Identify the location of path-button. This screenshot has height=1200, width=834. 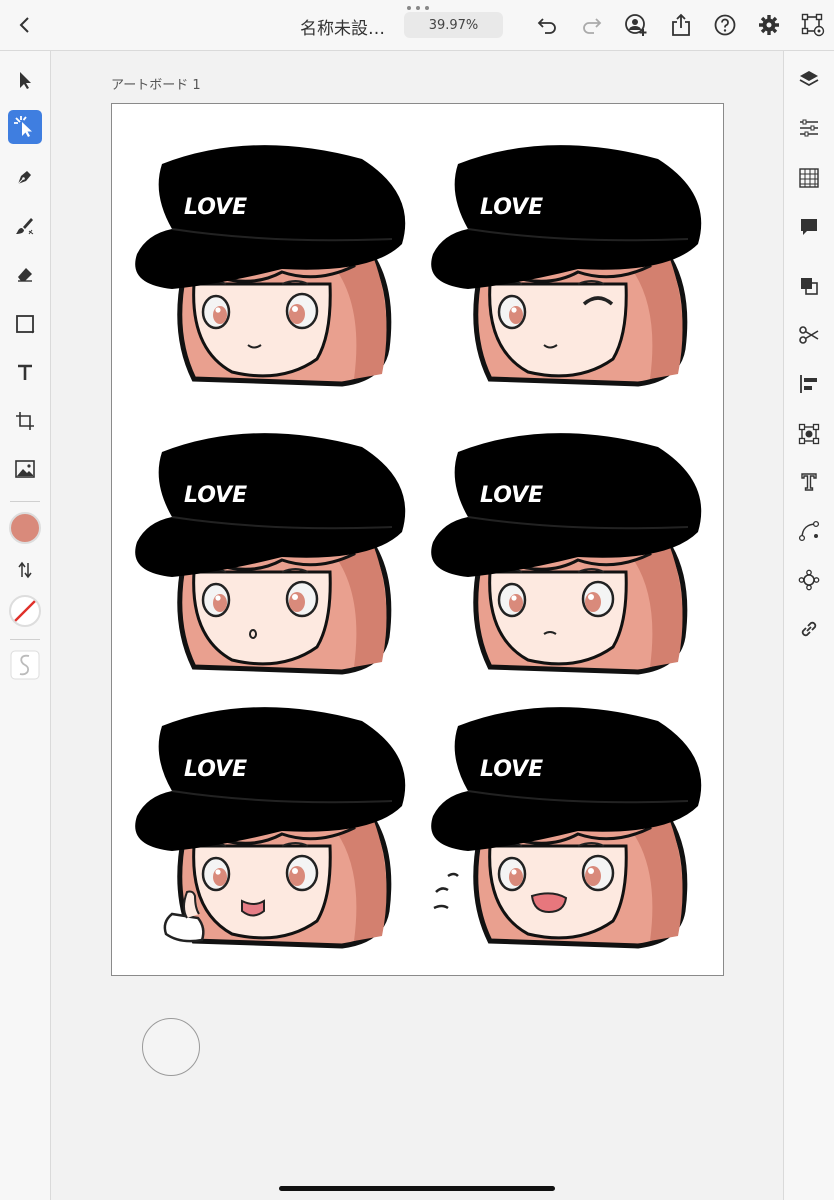
(809, 531).